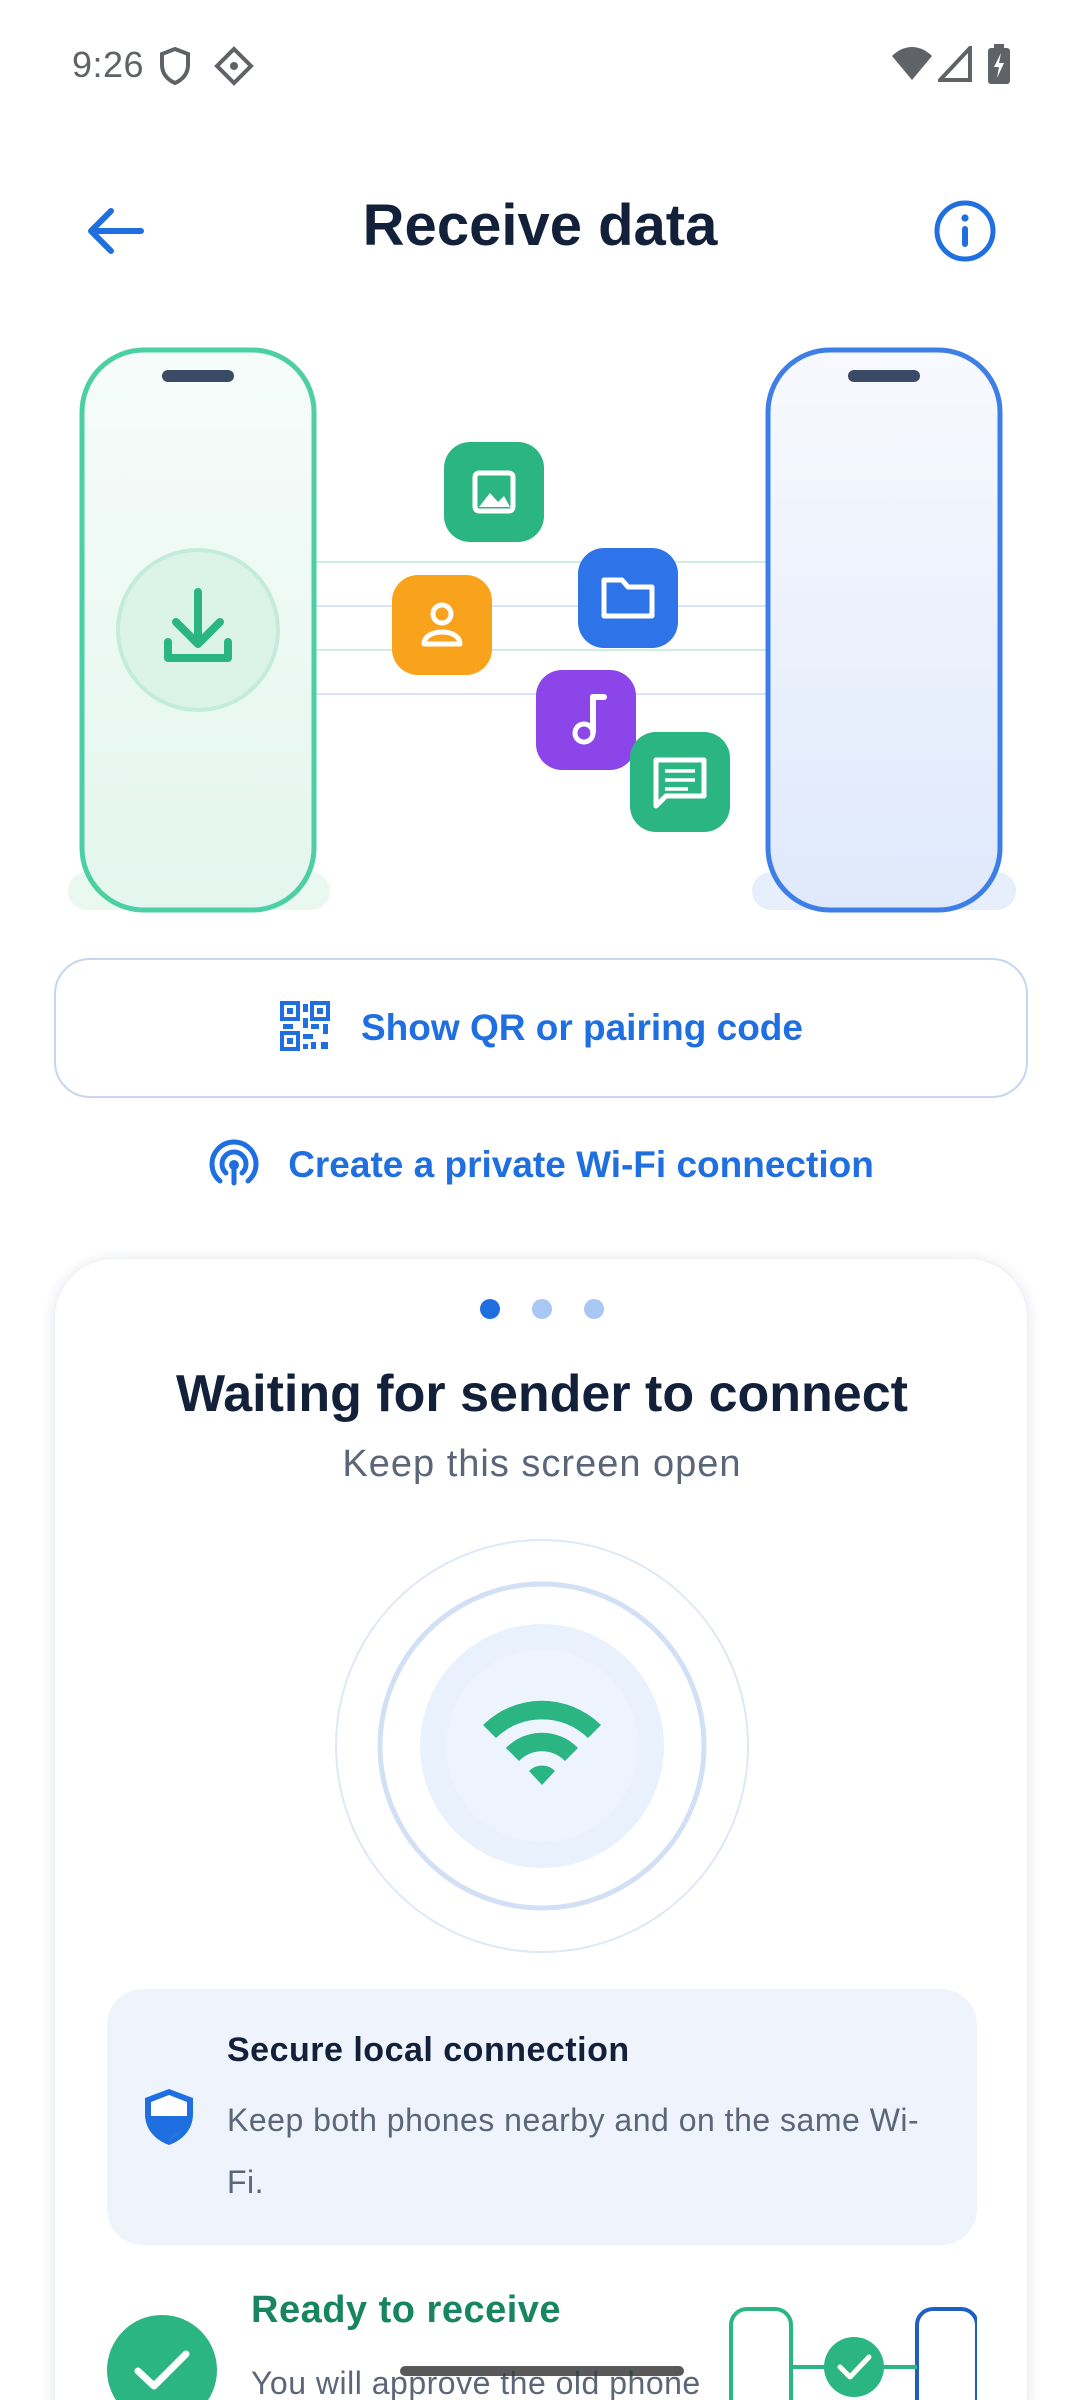 This screenshot has width=1080, height=2400. What do you see at coordinates (680, 782) in the screenshot?
I see `message-icon` at bounding box center [680, 782].